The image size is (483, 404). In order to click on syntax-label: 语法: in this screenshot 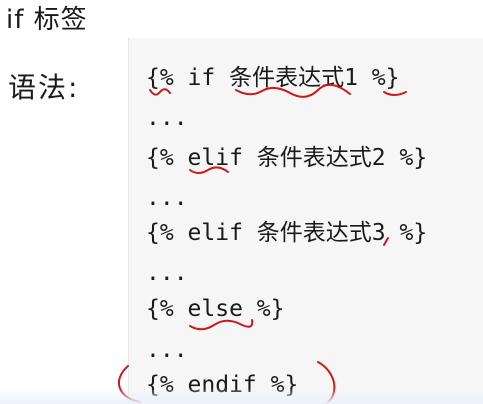, I will do `click(44, 87)`.